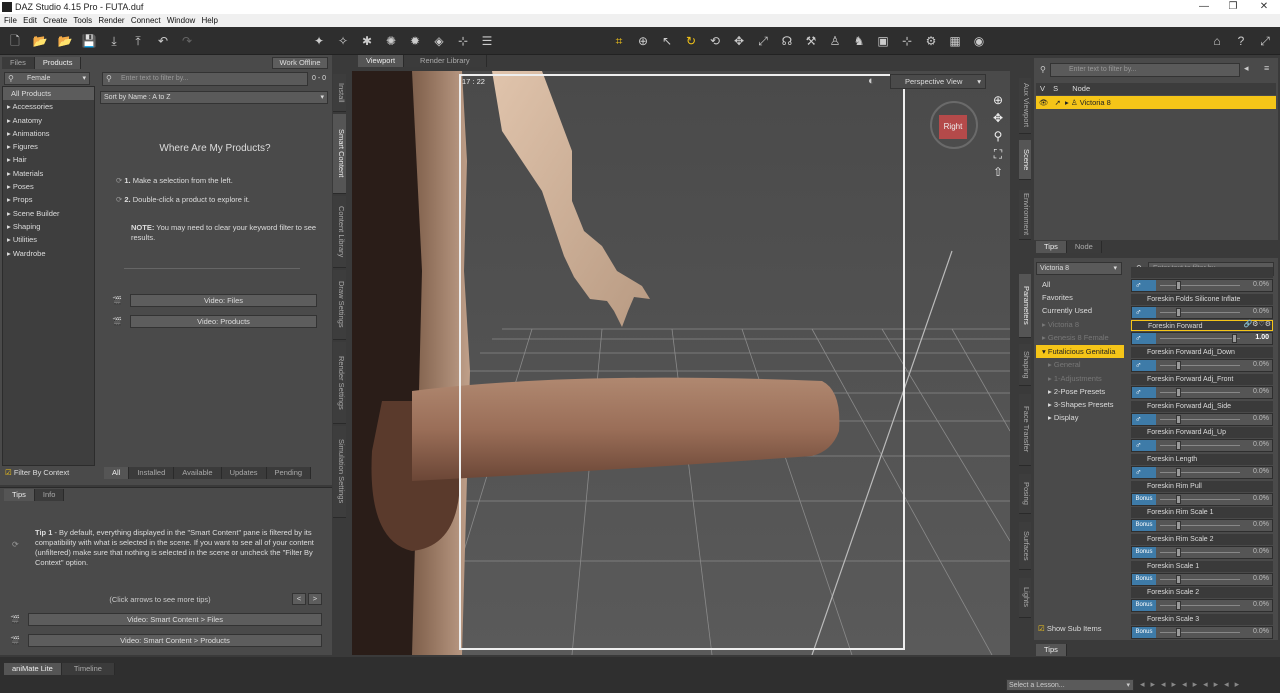 The width and height of the screenshot is (1280, 693). What do you see at coordinates (187, 41) in the screenshot?
I see `redo-icon: ↷` at bounding box center [187, 41].